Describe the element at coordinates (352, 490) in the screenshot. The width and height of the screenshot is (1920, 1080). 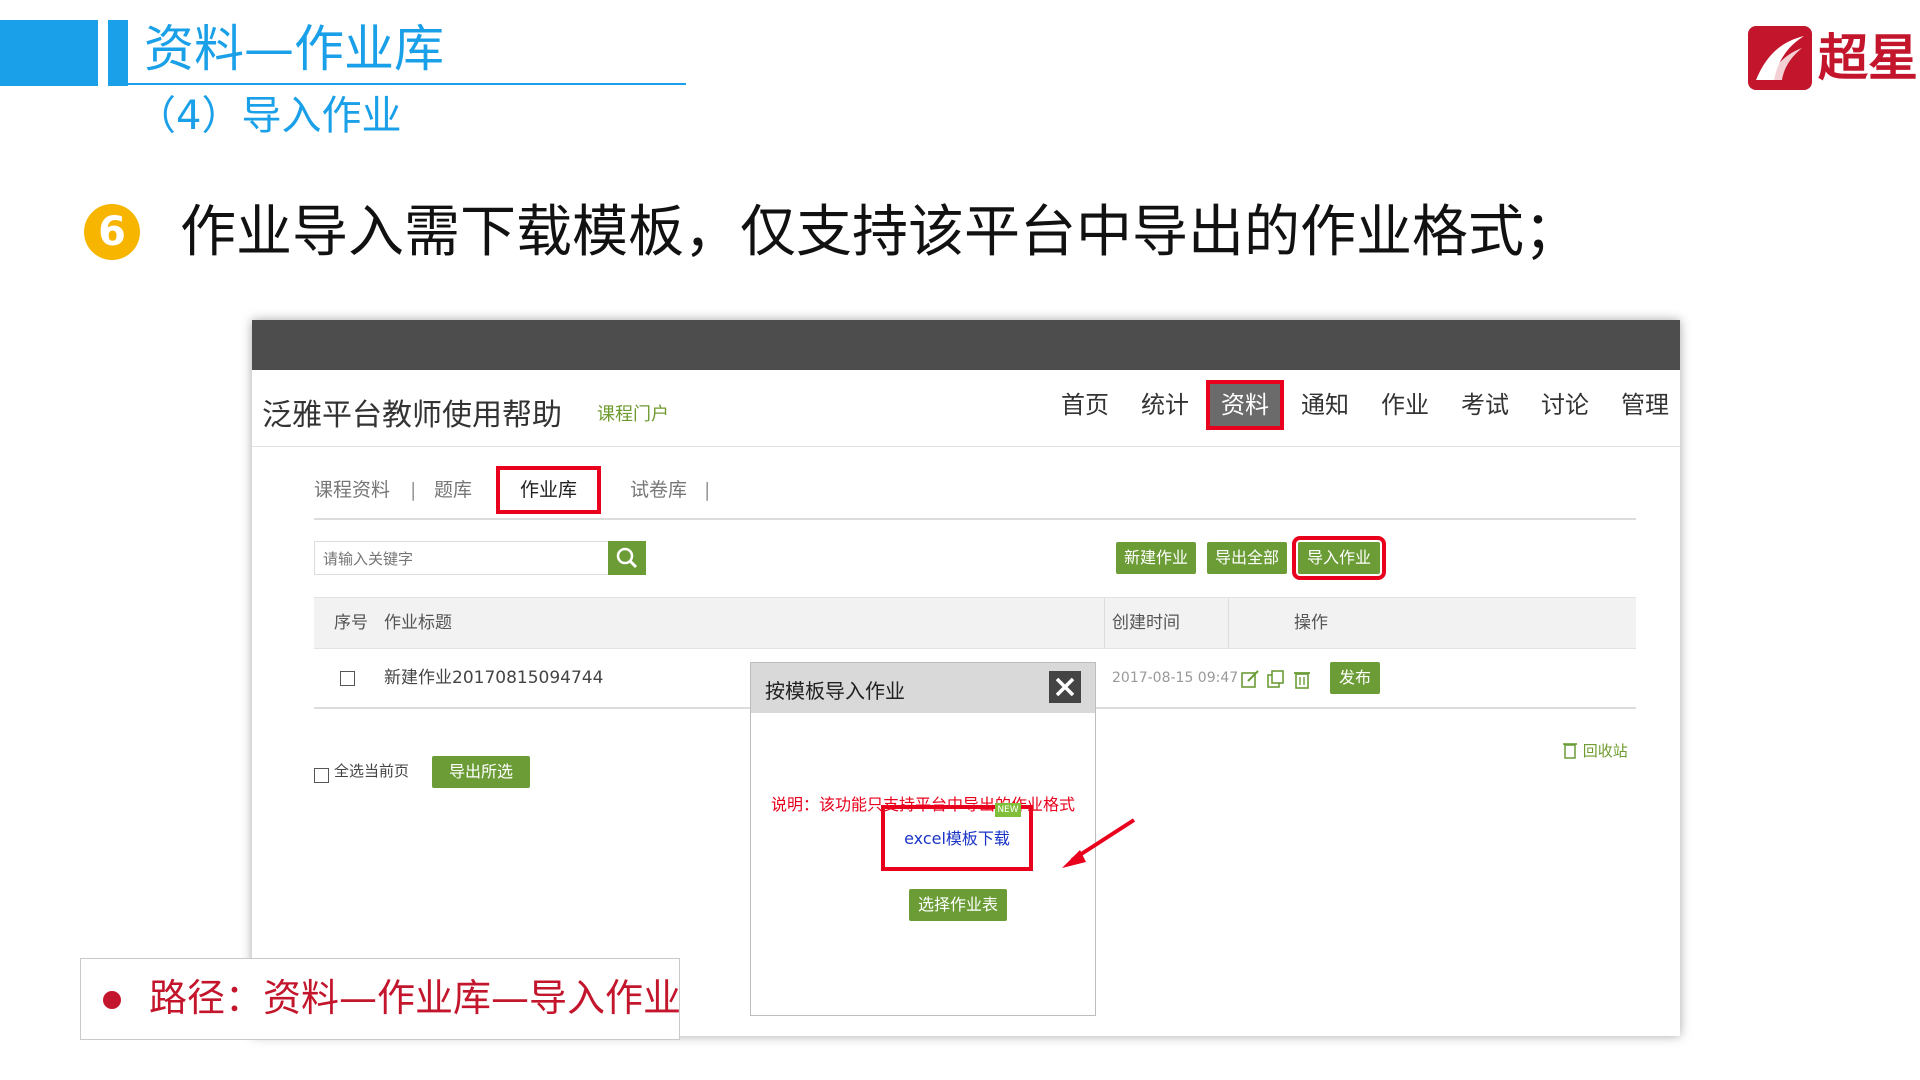
I see `subtab-course-materials: 课程资料` at that location.